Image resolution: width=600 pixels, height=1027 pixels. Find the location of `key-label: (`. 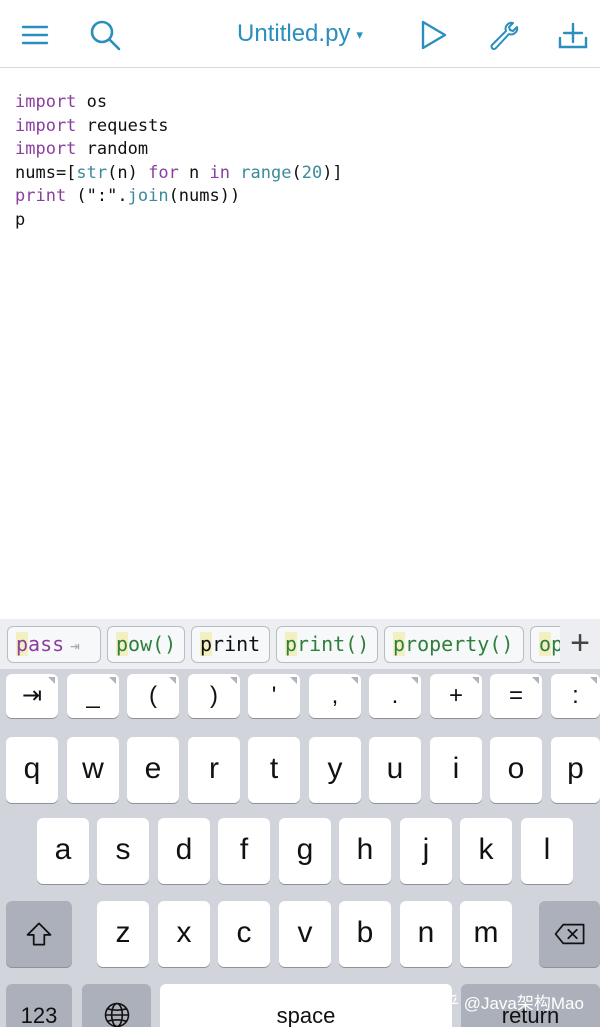

key-label: ( is located at coordinates (153, 695).